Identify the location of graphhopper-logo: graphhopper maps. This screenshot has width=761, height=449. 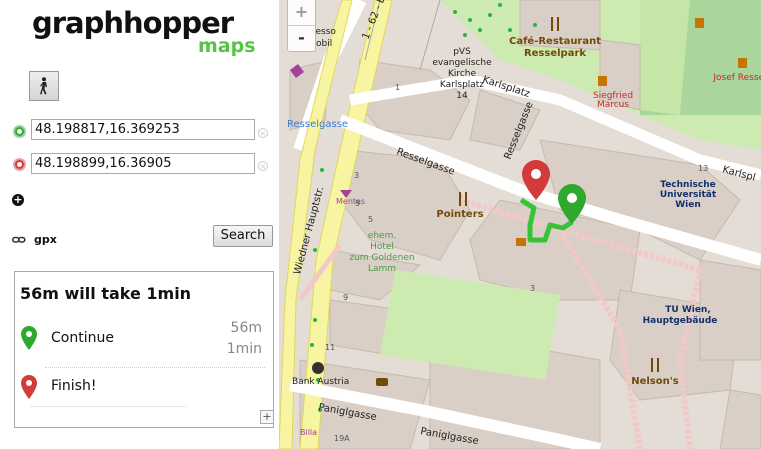
(144, 31).